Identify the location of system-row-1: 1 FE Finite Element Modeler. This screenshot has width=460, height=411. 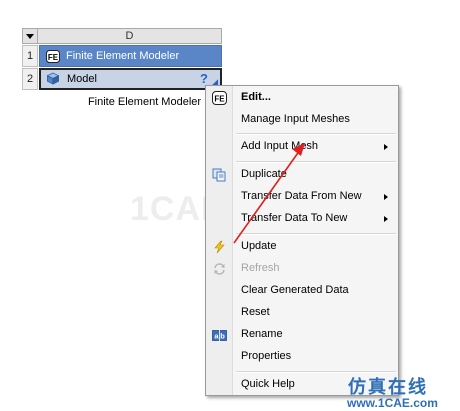
(122, 56).